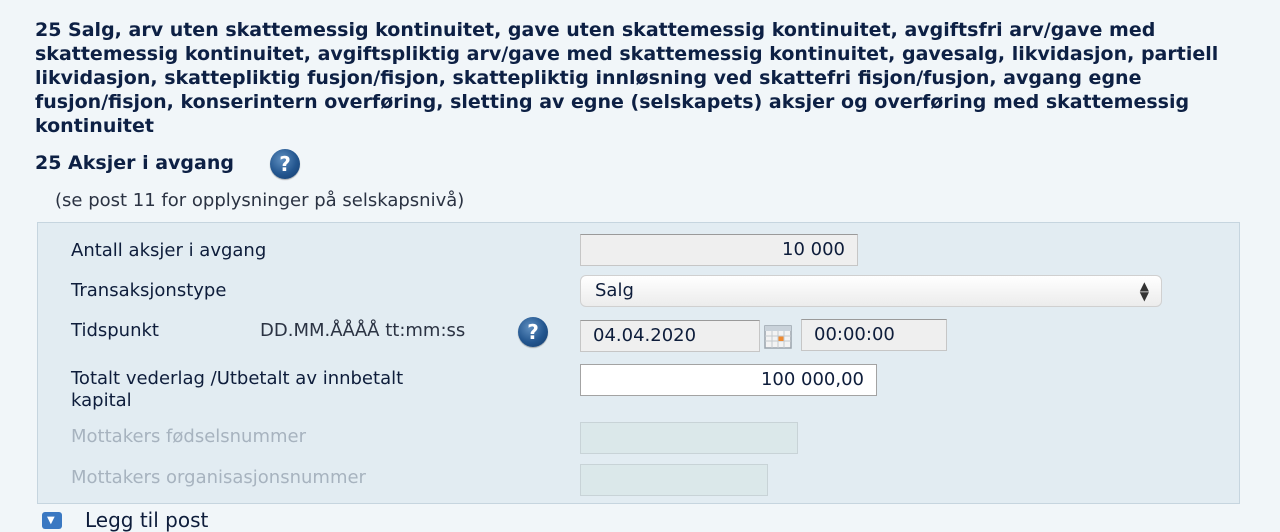  What do you see at coordinates (363, 330) in the screenshot?
I see `time-format-hint: DD.MM.ÅÅÅÅ tt:mm:ss` at bounding box center [363, 330].